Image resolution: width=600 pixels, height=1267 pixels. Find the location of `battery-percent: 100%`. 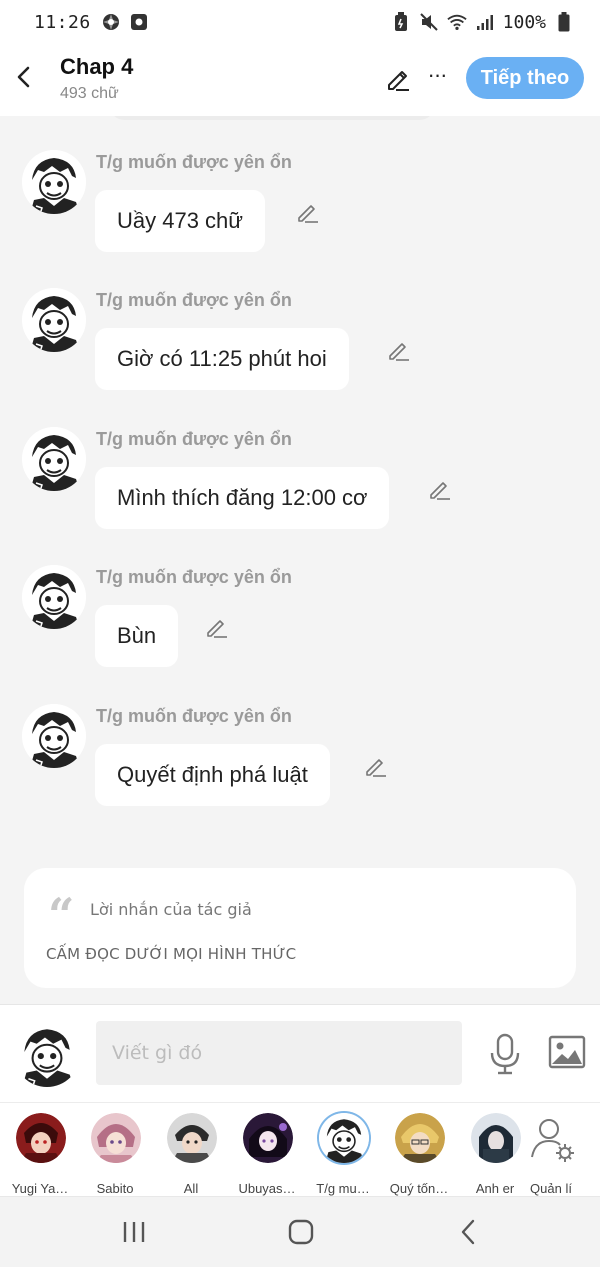

battery-percent: 100% is located at coordinates (524, 22).